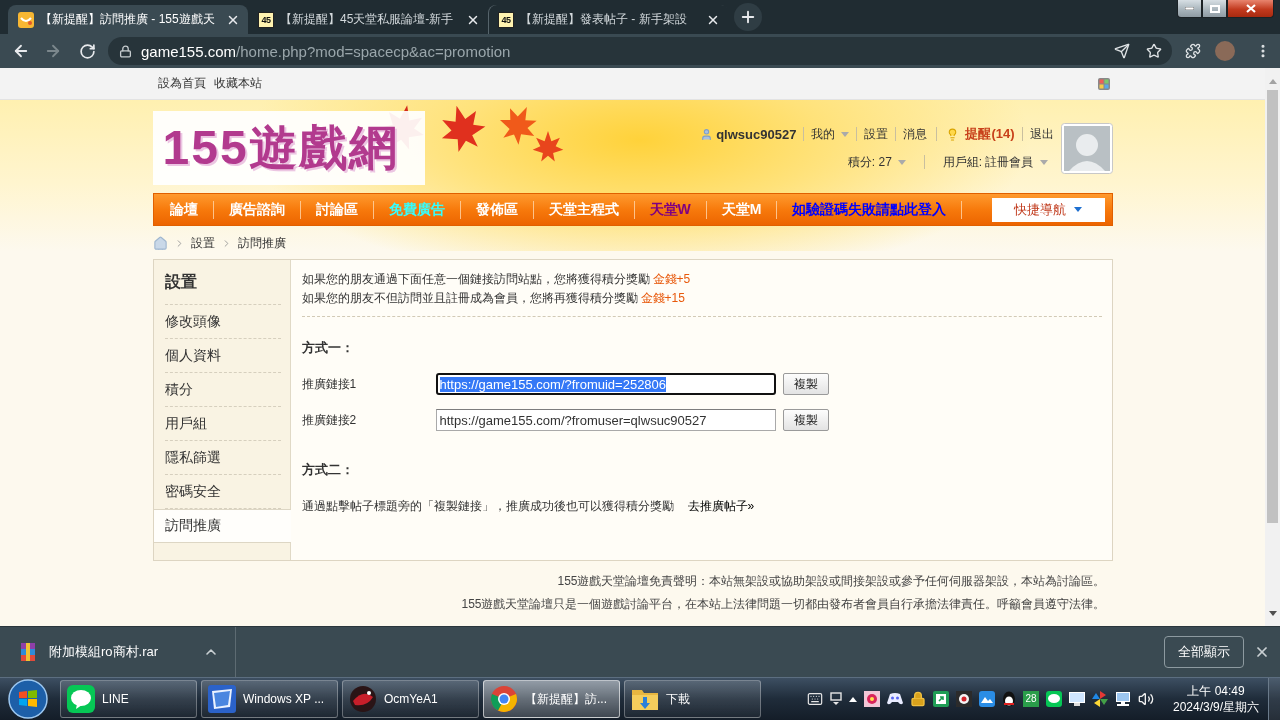 The width and height of the screenshot is (1280, 720). Describe the element at coordinates (328, 348) in the screenshot. I see `section-heading: 方式一：` at that location.